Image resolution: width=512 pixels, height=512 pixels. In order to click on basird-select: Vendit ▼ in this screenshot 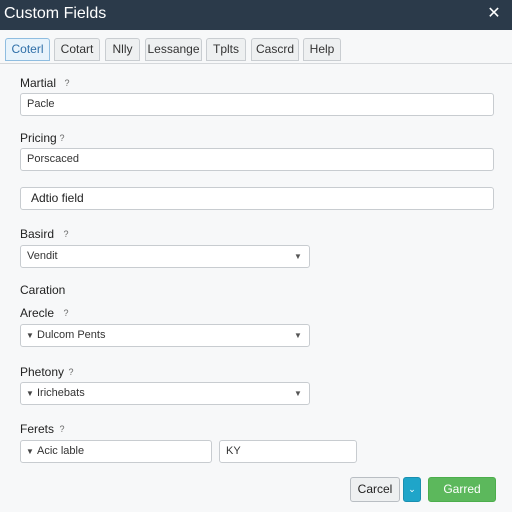, I will do `click(165, 256)`.